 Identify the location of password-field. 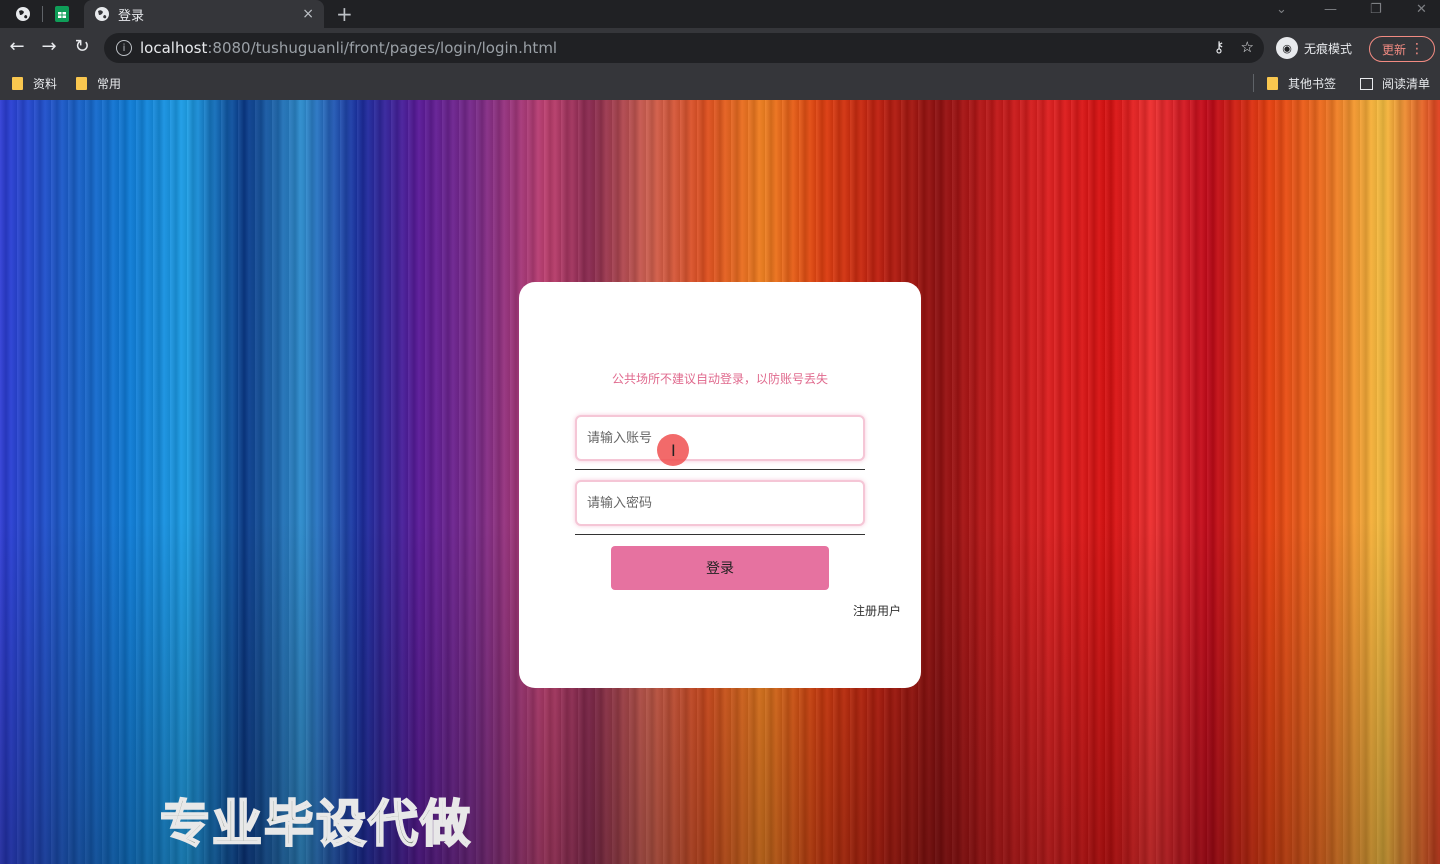
(720, 503).